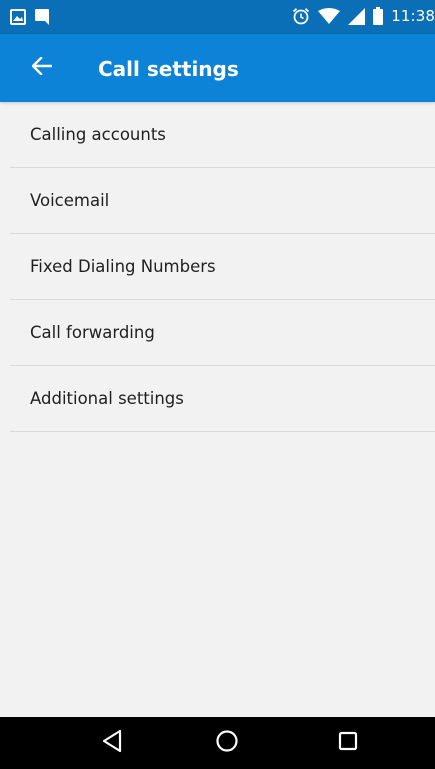 This screenshot has width=435, height=769. What do you see at coordinates (378, 16) in the screenshot?
I see `battery-icon` at bounding box center [378, 16].